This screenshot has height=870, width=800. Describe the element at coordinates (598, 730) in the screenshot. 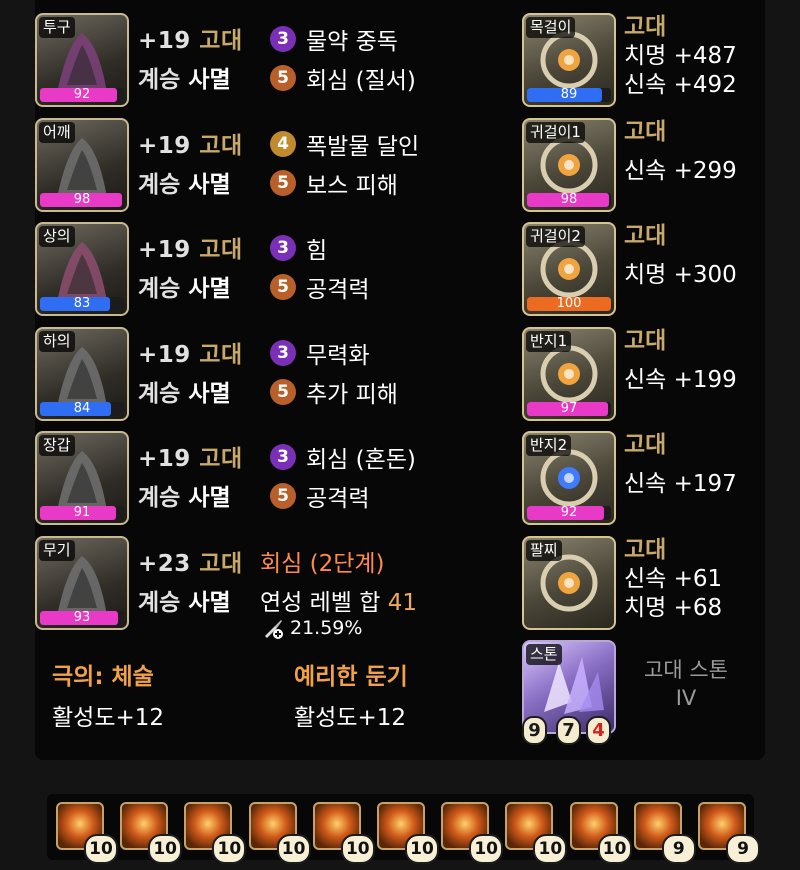

I see `stone-level-3: 4` at that location.